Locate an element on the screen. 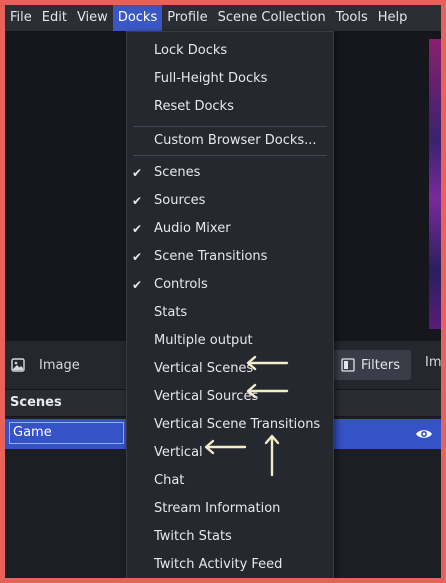 This screenshot has width=446, height=583. menu-edit: Edit is located at coordinates (54, 18).